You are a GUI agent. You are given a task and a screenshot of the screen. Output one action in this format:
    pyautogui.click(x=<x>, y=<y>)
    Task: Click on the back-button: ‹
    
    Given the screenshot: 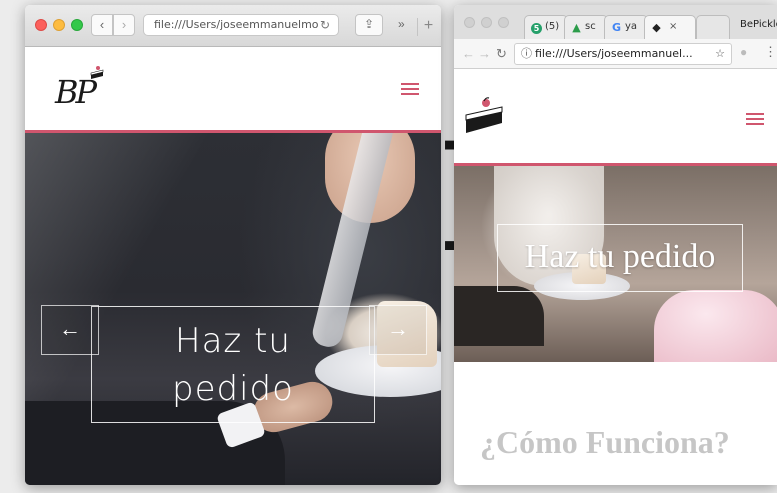 What is the action you would take?
    pyautogui.click(x=102, y=25)
    